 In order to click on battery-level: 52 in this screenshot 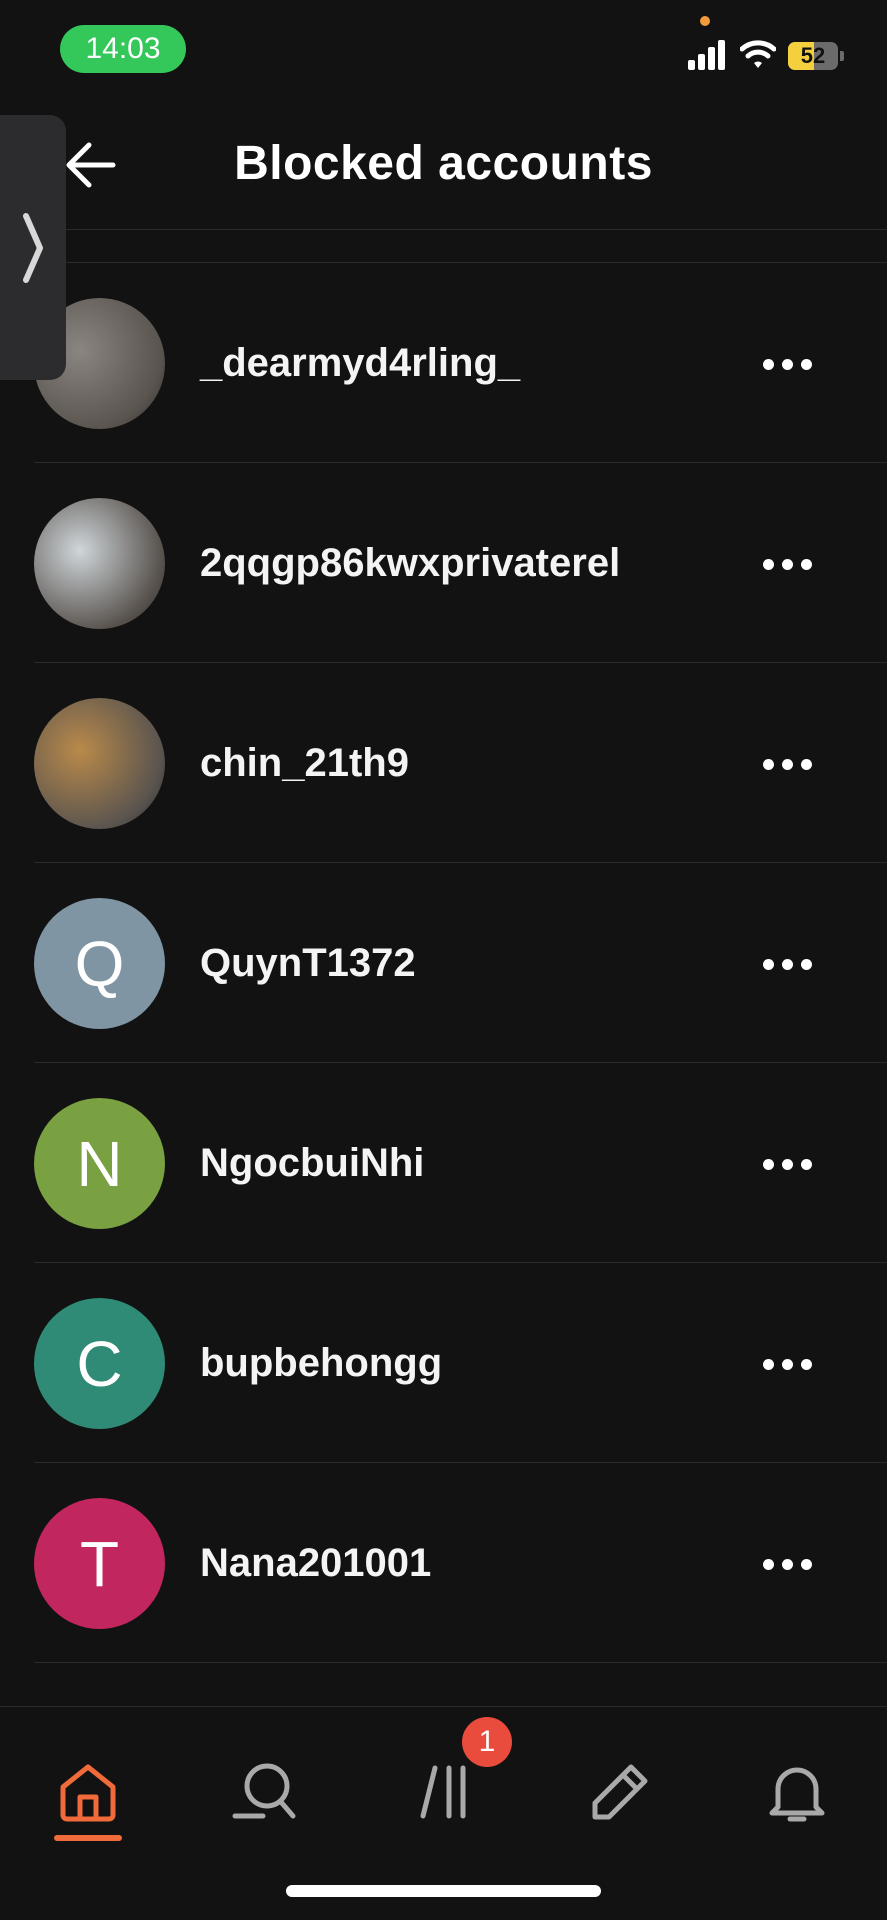, I will do `click(813, 55)`.